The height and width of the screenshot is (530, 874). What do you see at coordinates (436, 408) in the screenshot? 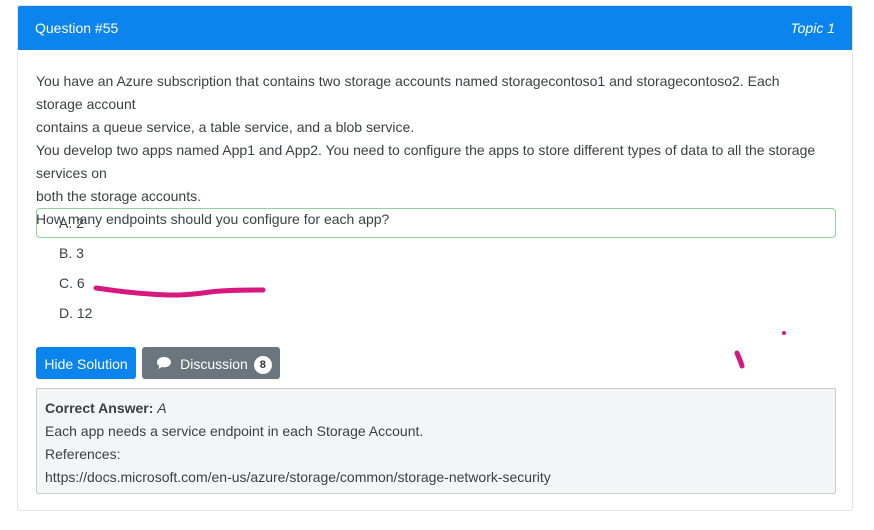
I see `correct-answer-line: Correct Answer: A` at bounding box center [436, 408].